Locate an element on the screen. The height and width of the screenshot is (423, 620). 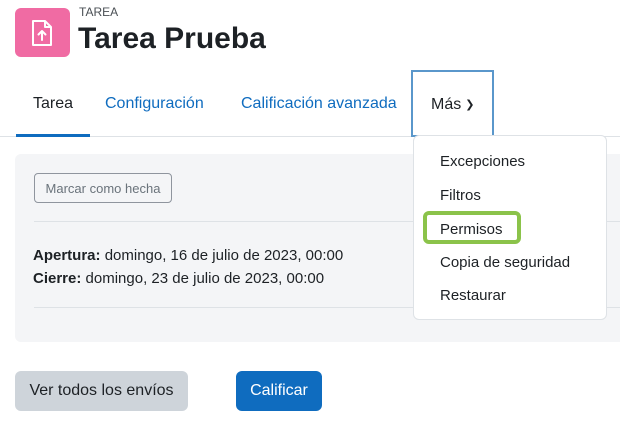
tab-tarea: Tarea is located at coordinates (53, 103).